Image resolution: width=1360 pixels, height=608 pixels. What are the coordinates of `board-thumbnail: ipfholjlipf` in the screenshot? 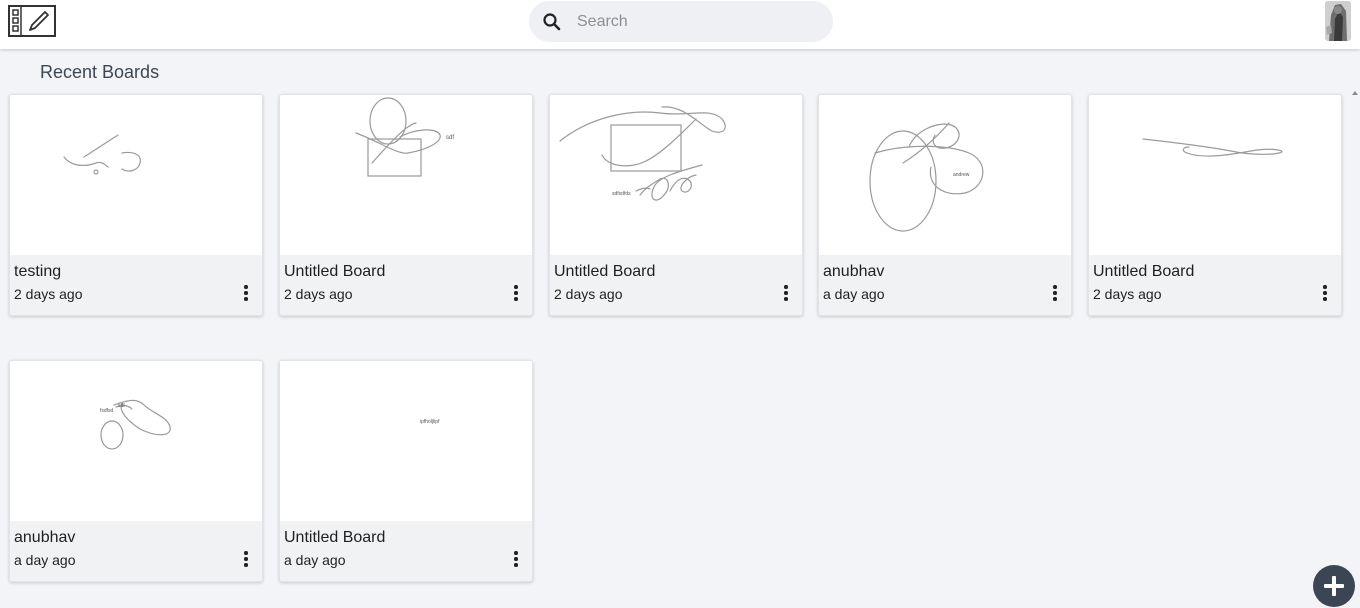 It's located at (406, 441).